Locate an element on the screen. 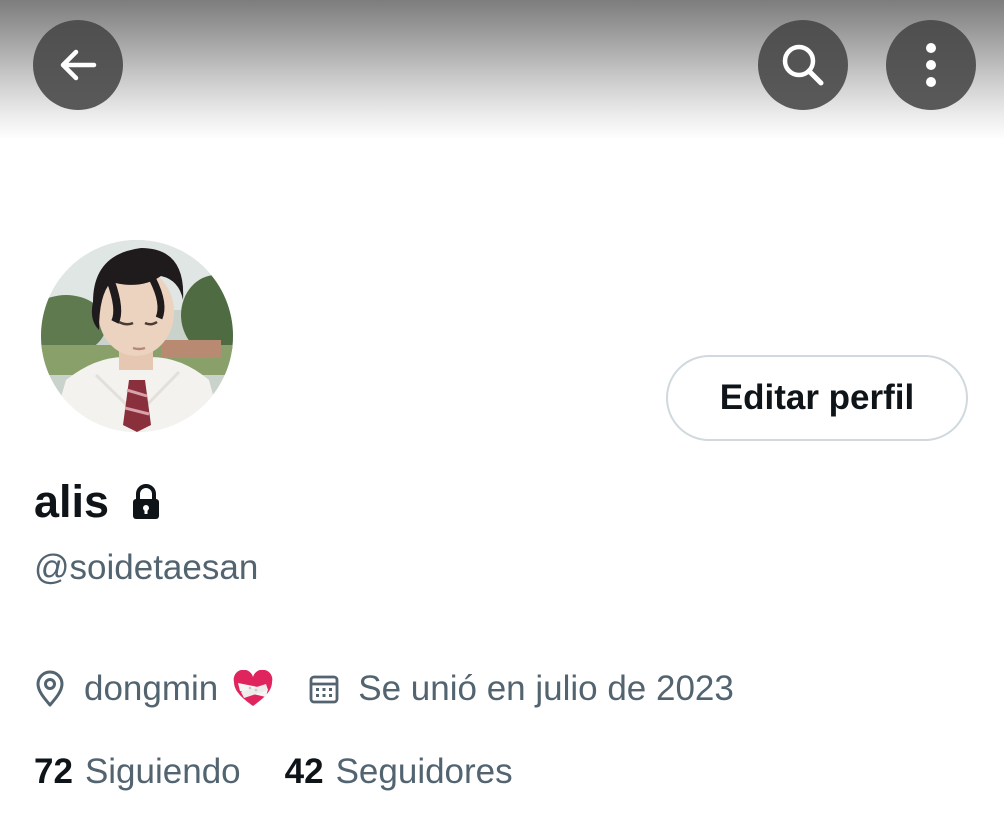 The height and width of the screenshot is (837, 1004). more-options-button is located at coordinates (931, 65).